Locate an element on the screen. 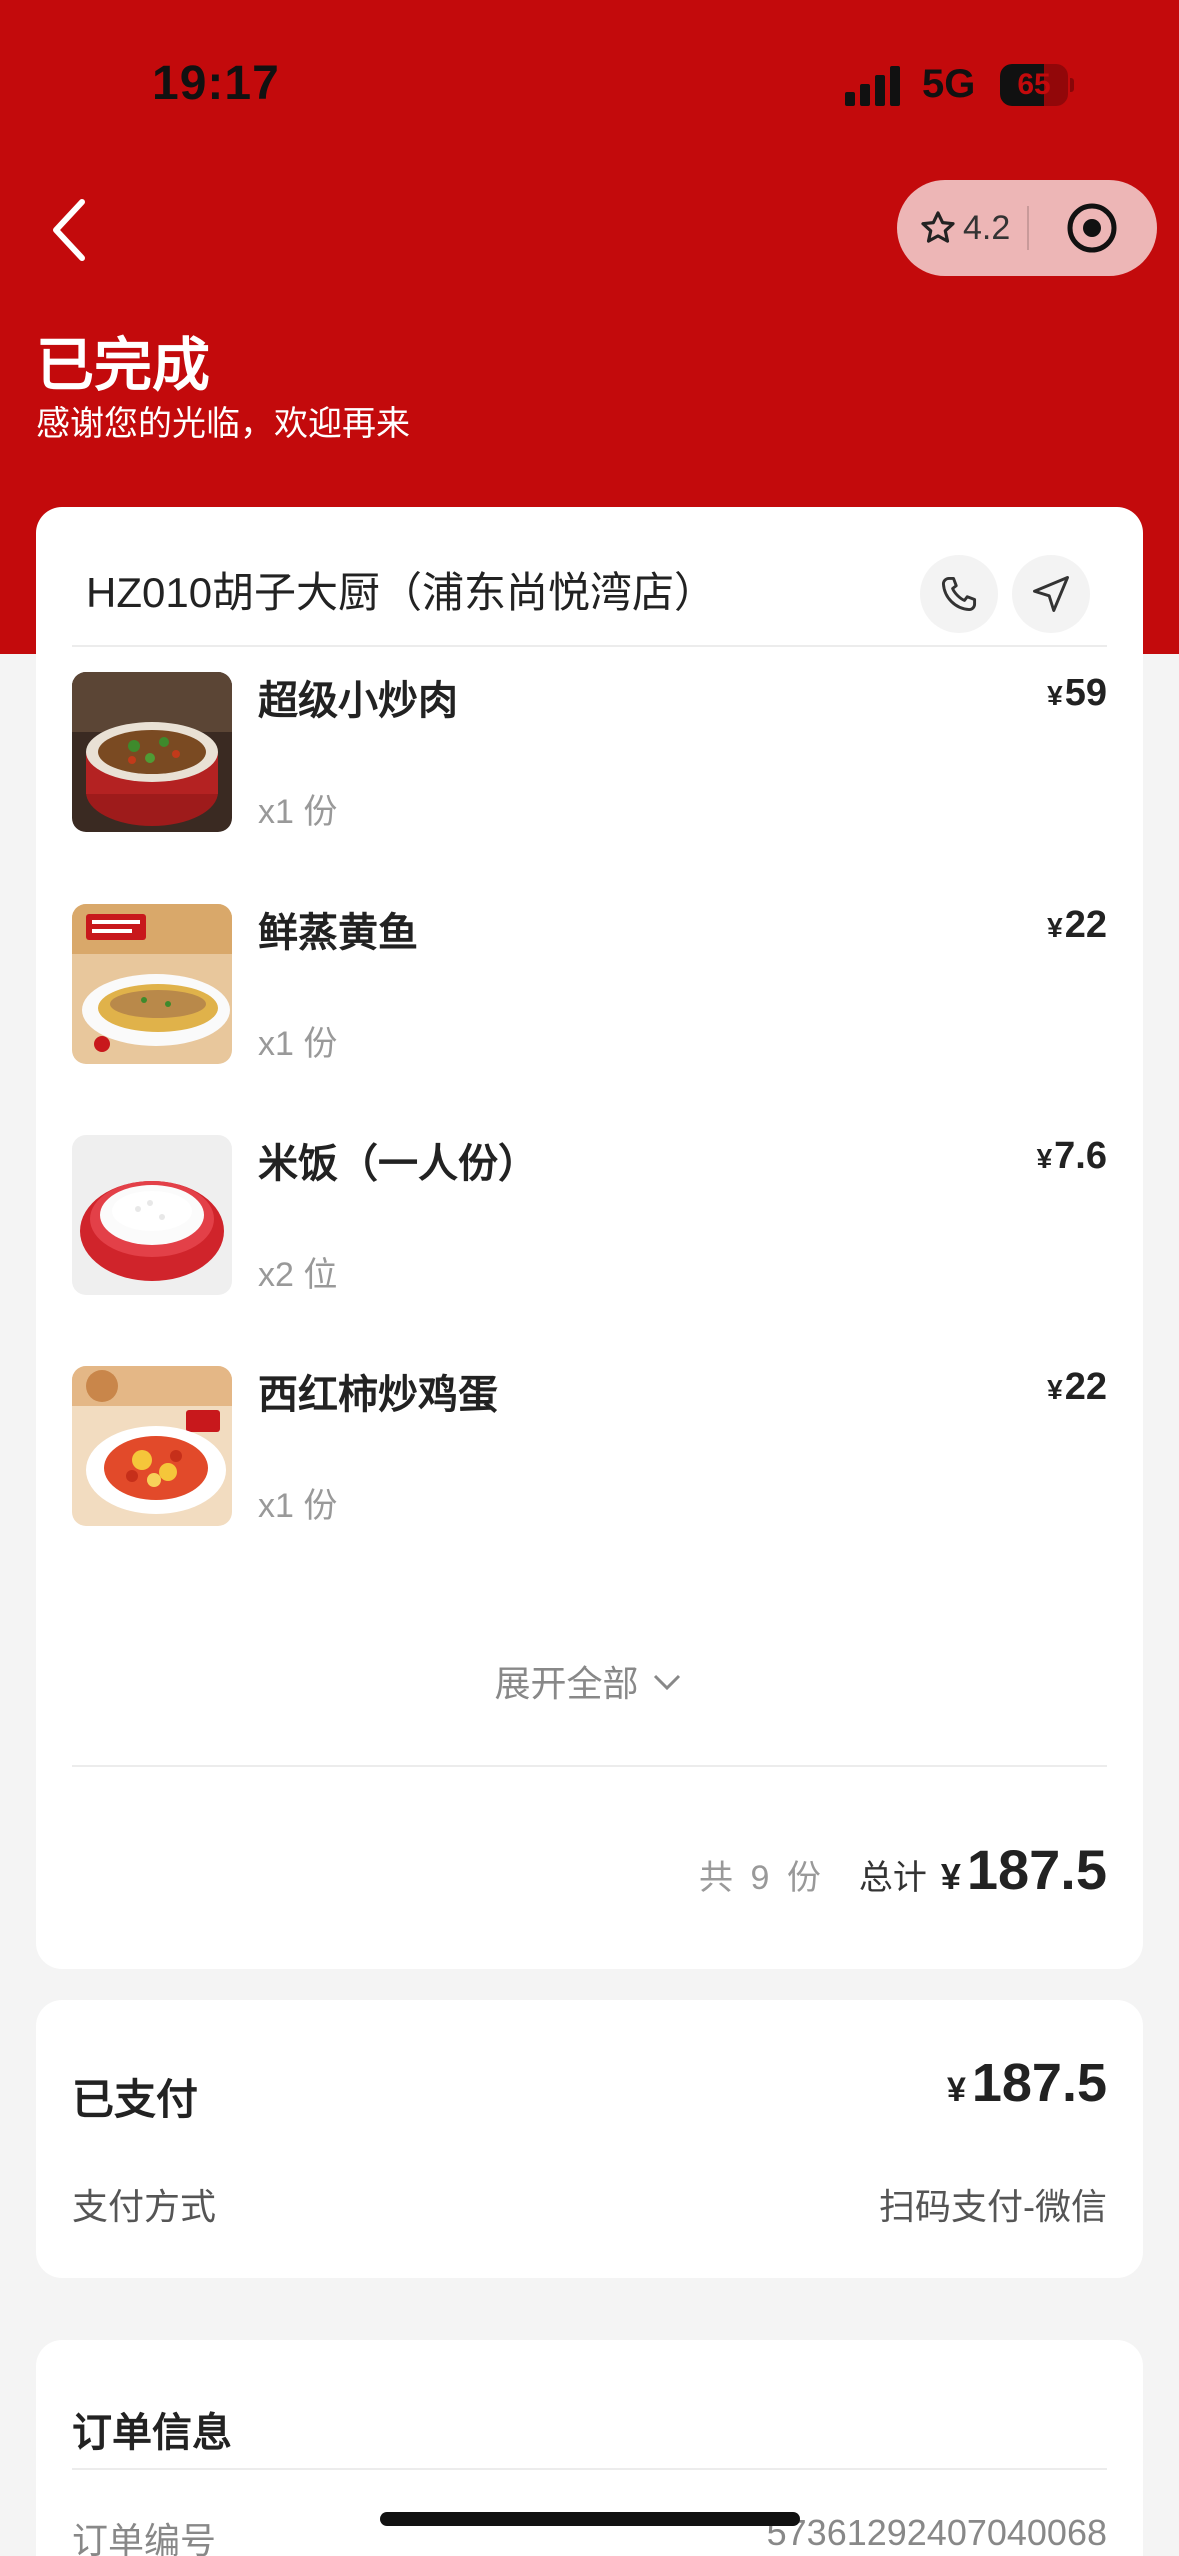 This screenshot has height=2556, width=1179. phone-icon is located at coordinates (959, 594).